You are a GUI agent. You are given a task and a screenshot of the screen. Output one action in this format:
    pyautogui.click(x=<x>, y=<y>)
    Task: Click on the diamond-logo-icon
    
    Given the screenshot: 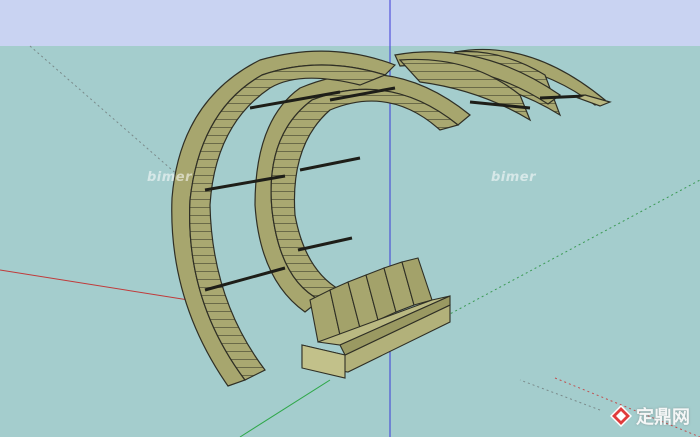 What is the action you would take?
    pyautogui.click(x=621, y=416)
    